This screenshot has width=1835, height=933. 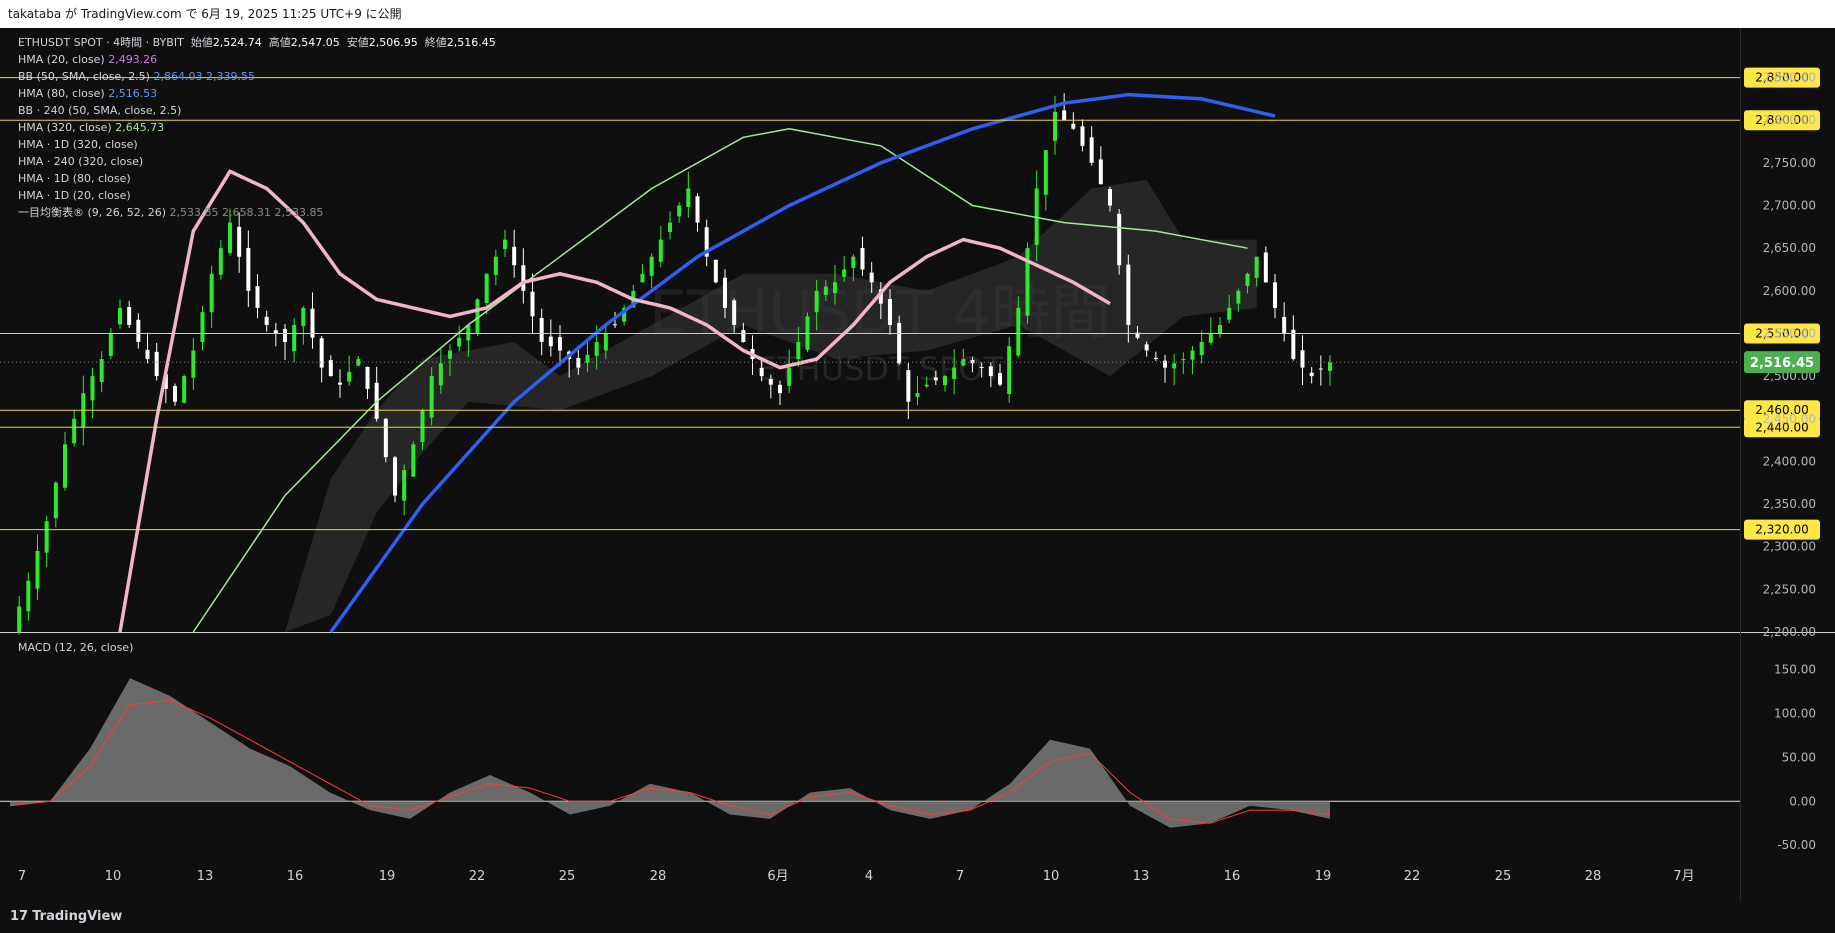 I want to click on price-tick-label: 2,750.00, so click(x=1789, y=163).